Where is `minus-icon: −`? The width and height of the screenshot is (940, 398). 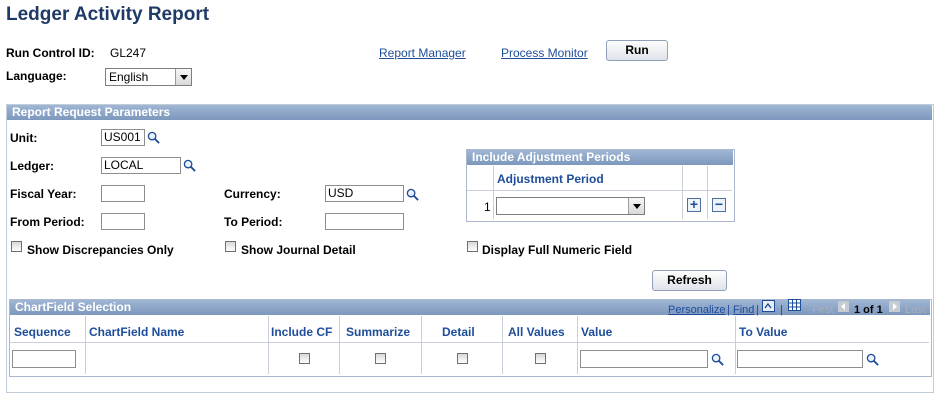
minus-icon: − is located at coordinates (719, 204).